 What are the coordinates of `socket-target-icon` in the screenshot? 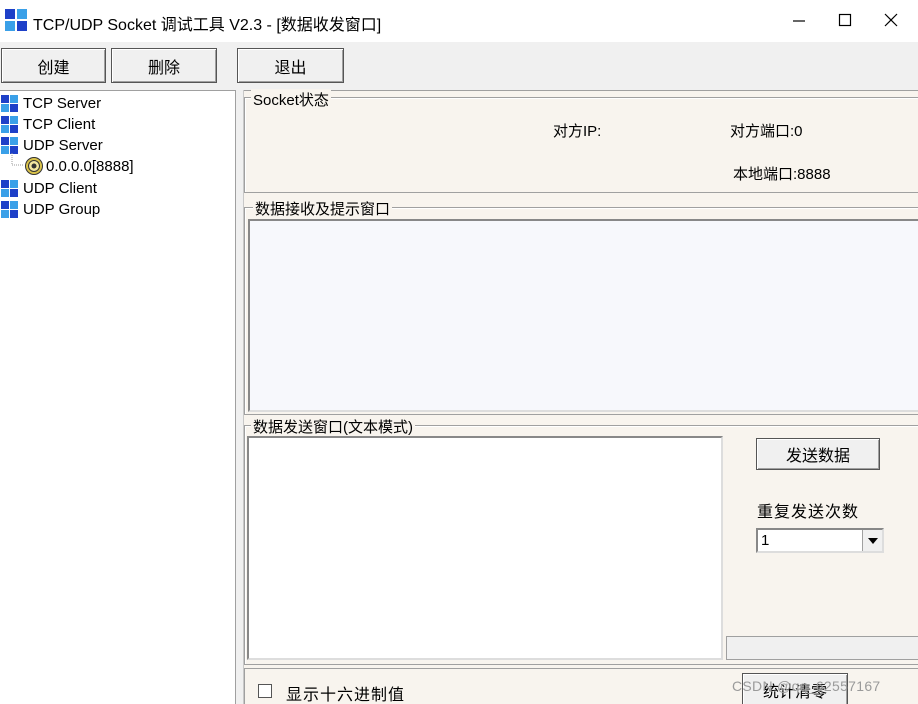 It's located at (34, 166).